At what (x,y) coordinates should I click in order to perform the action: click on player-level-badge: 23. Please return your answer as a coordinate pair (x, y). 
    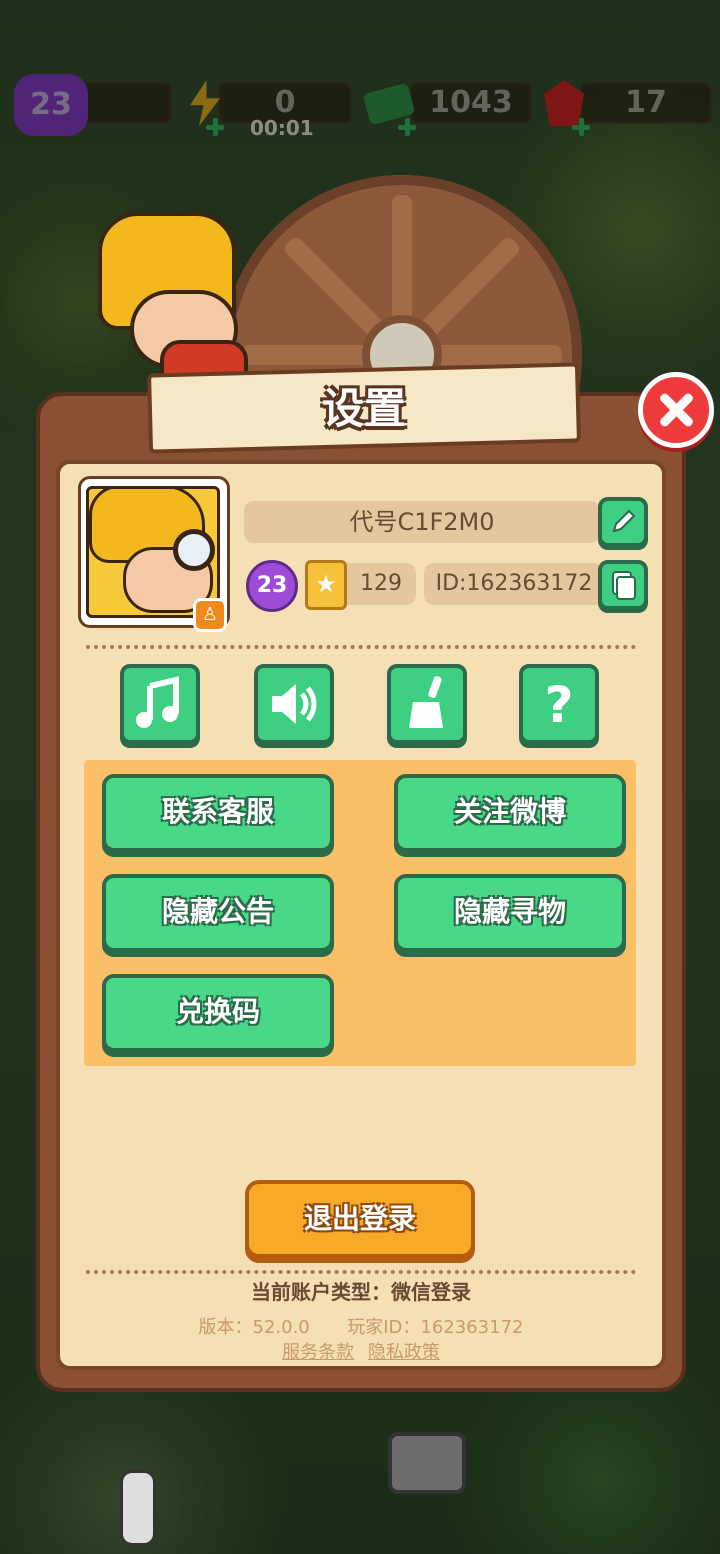
    Looking at the image, I should click on (272, 586).